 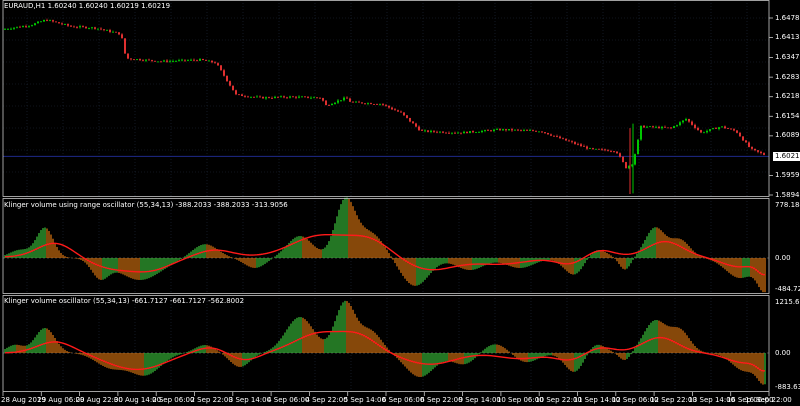 I want to click on osc-tick-label: -484.7285, so click(x=787, y=289).